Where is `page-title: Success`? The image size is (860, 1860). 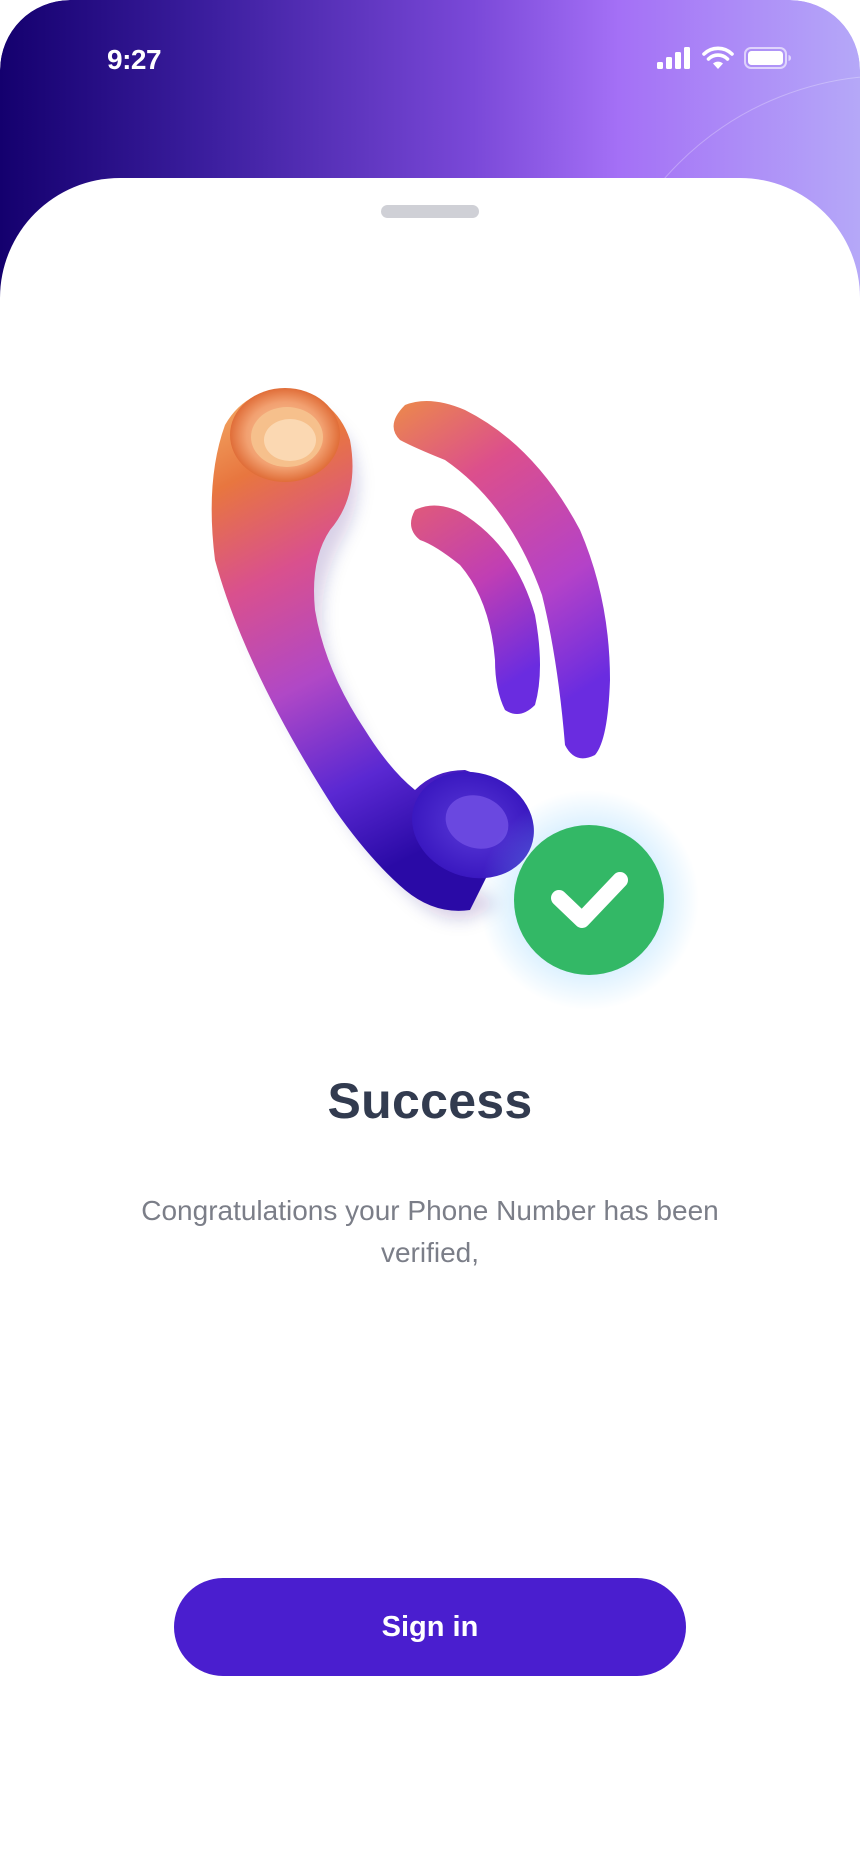 page-title: Success is located at coordinates (430, 1101).